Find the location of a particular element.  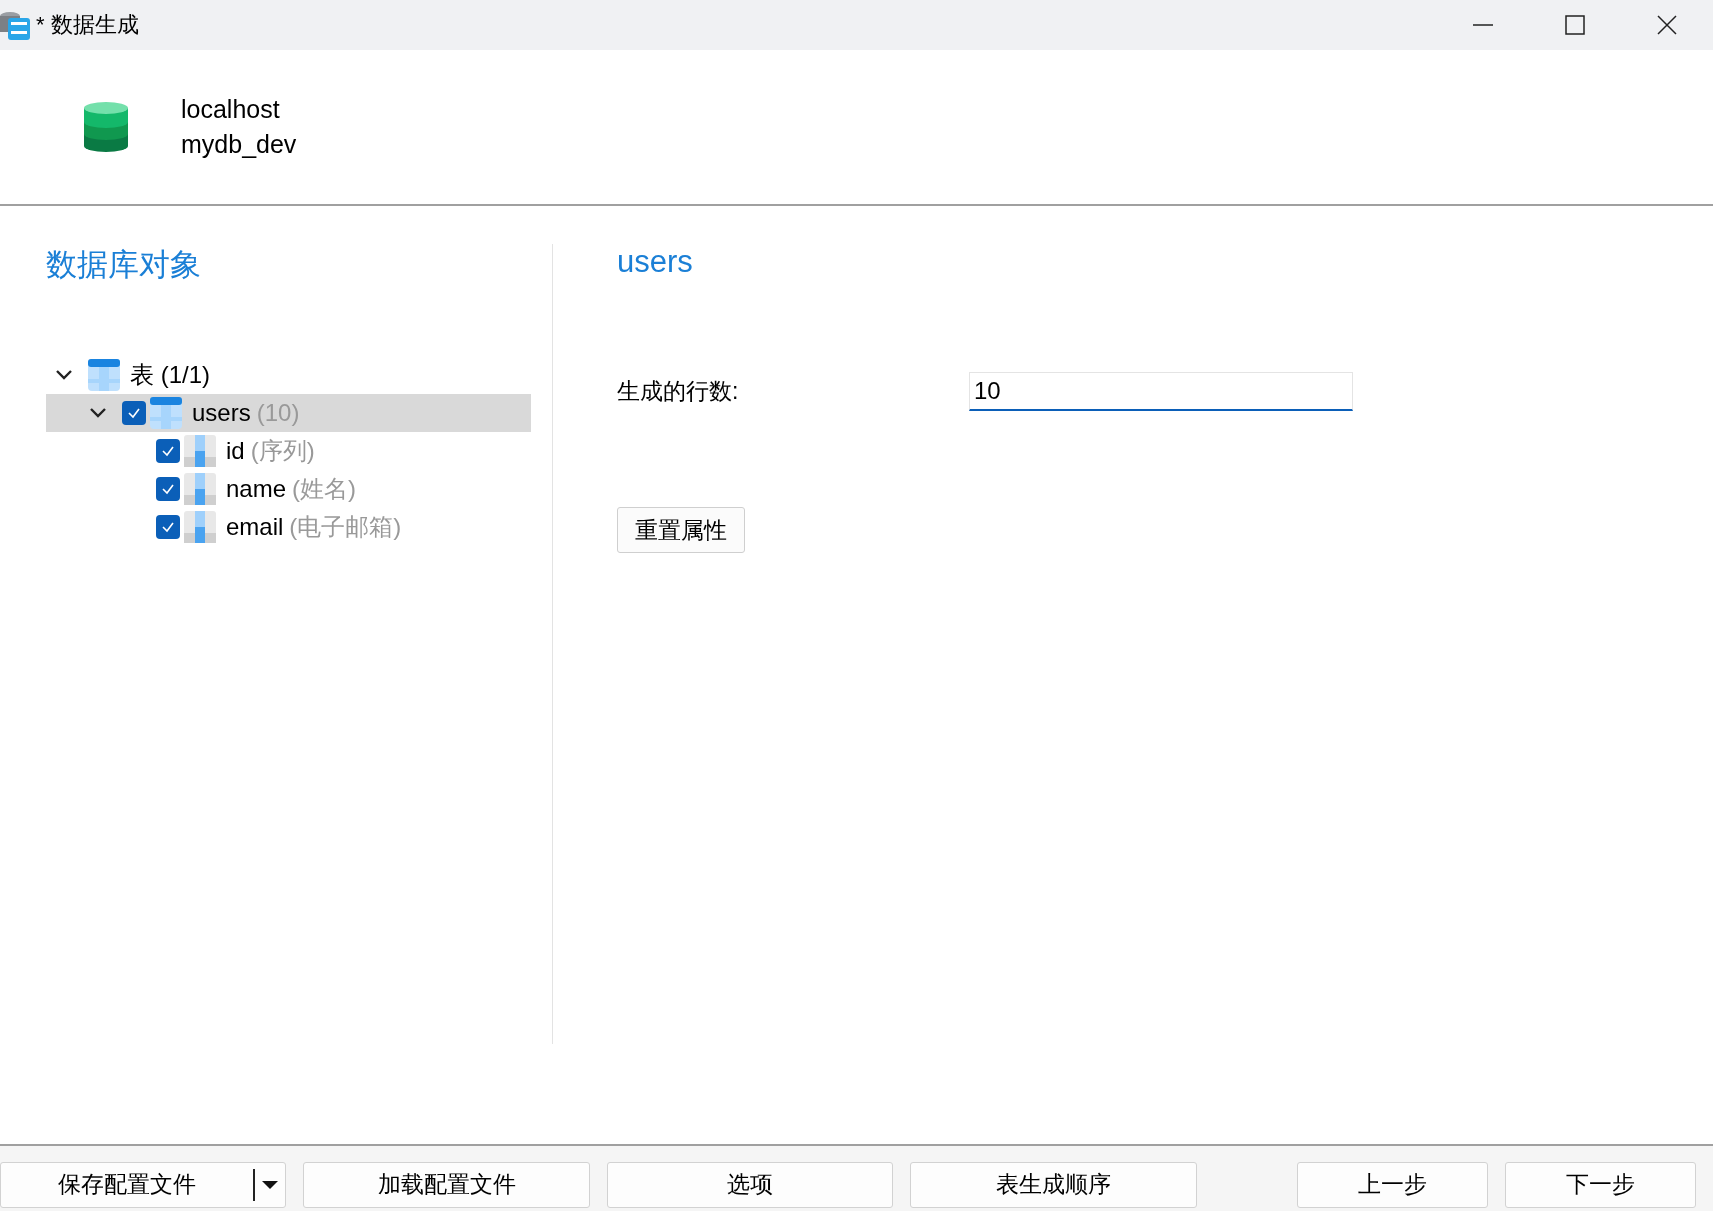

tree-row: name (姓名) is located at coordinates (288, 489).